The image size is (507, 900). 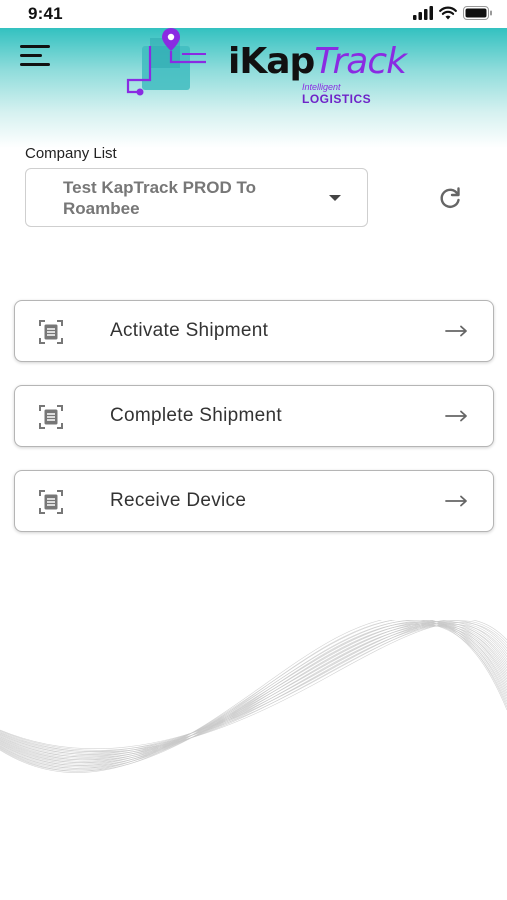 I want to click on app-header: iKapTrack Intelligent LOGISTICS, so click(x=253, y=88).